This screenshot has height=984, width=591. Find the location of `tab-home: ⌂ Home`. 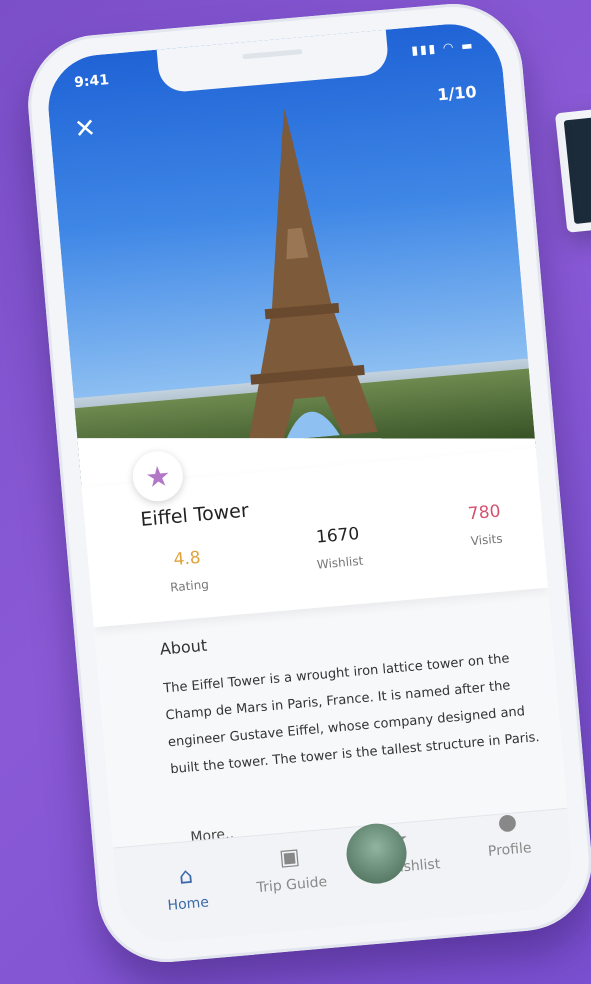

tab-home: ⌂ Home is located at coordinates (187, 888).